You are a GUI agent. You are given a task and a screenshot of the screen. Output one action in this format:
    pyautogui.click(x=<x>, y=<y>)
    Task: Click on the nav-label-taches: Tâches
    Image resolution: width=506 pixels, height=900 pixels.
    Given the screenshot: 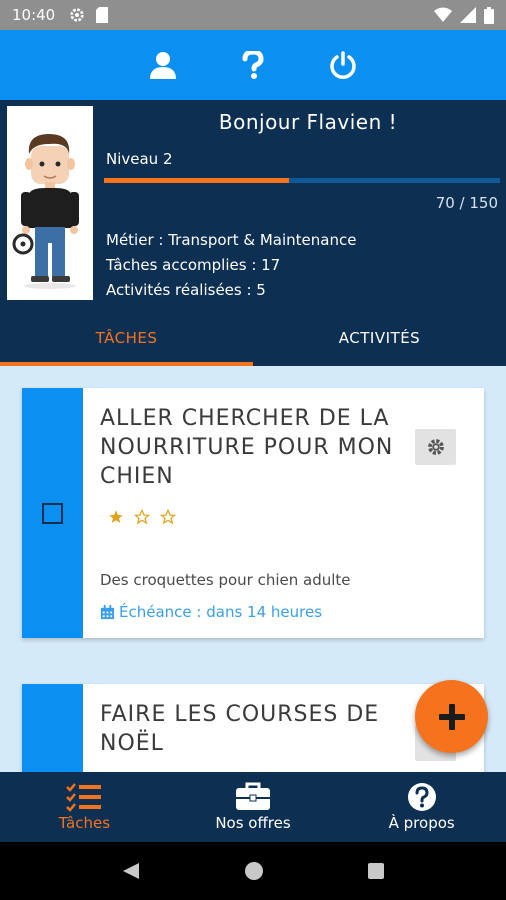 What is the action you would take?
    pyautogui.click(x=84, y=823)
    